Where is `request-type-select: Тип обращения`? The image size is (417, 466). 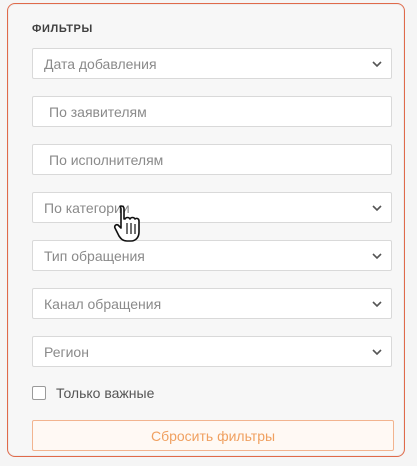 request-type-select: Тип обращения is located at coordinates (212, 255).